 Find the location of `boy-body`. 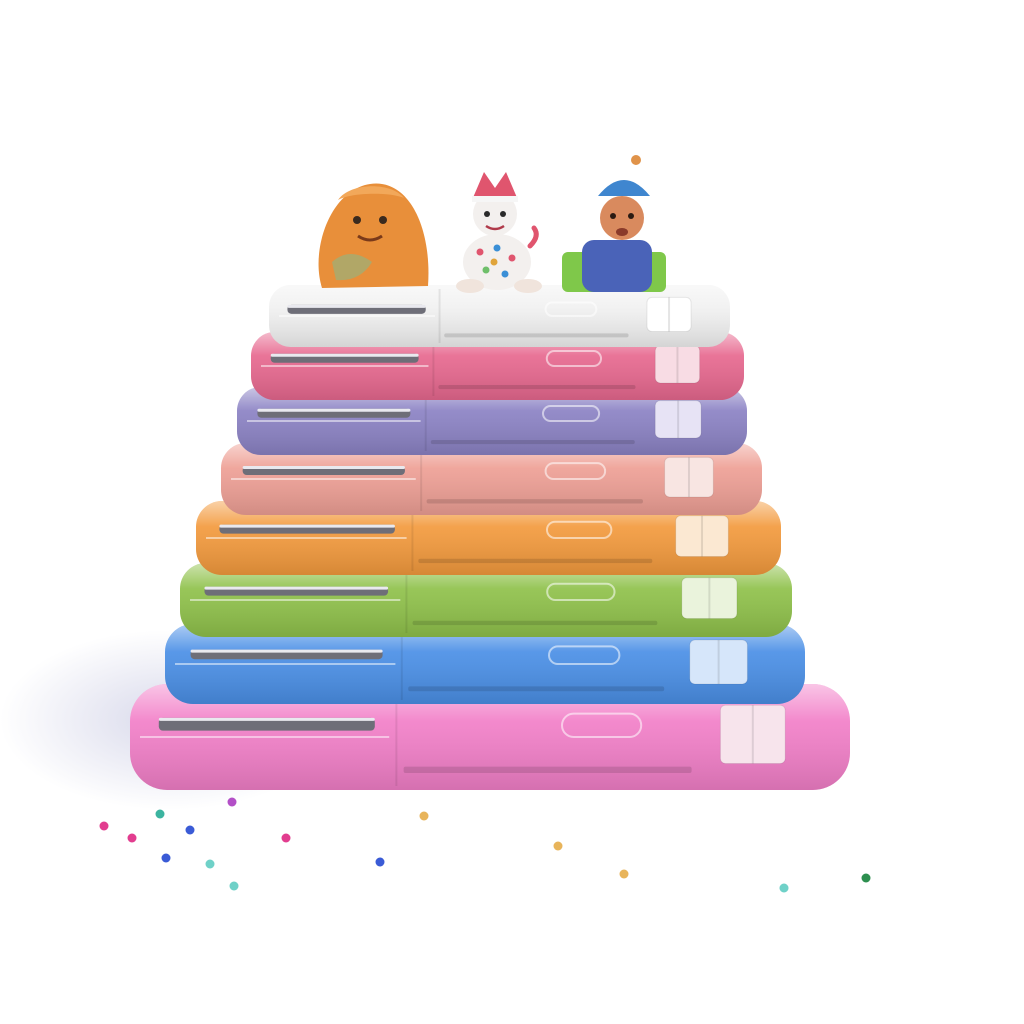

boy-body is located at coordinates (617, 266).